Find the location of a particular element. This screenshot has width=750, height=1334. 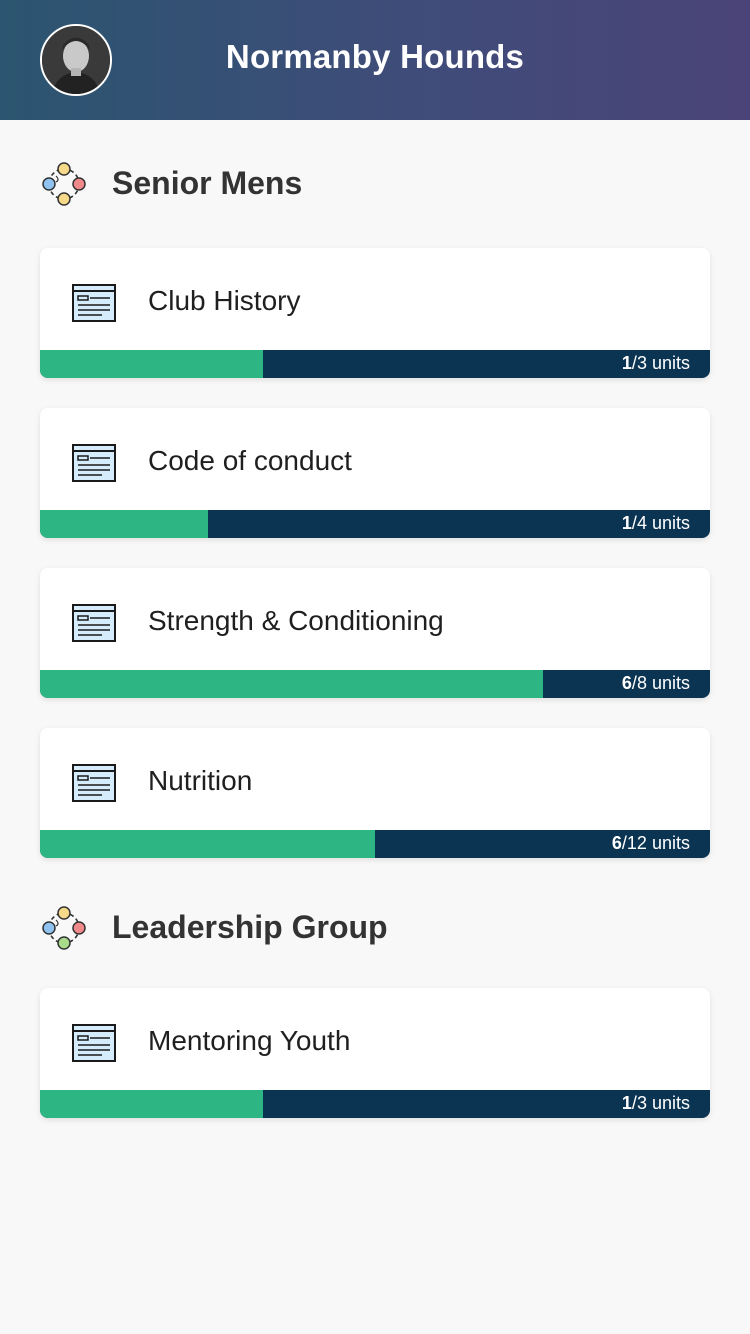

progress-label: 1/4 units is located at coordinates (655, 523).